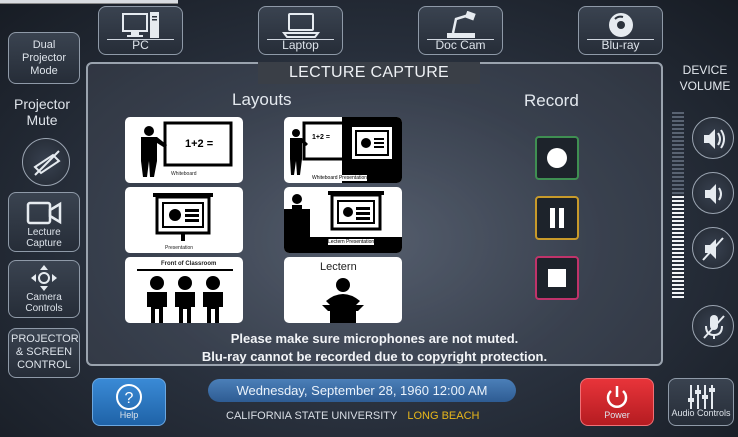 Image resolution: width=738 pixels, height=437 pixels. What do you see at coordinates (44, 278) in the screenshot?
I see `direction-pad-icon` at bounding box center [44, 278].